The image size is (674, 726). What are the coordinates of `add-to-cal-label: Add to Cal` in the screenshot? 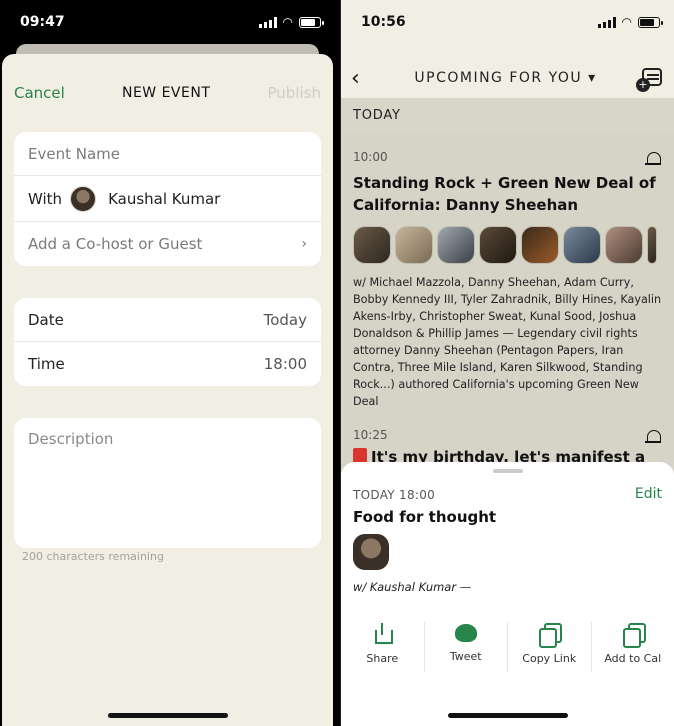 It's located at (633, 658).